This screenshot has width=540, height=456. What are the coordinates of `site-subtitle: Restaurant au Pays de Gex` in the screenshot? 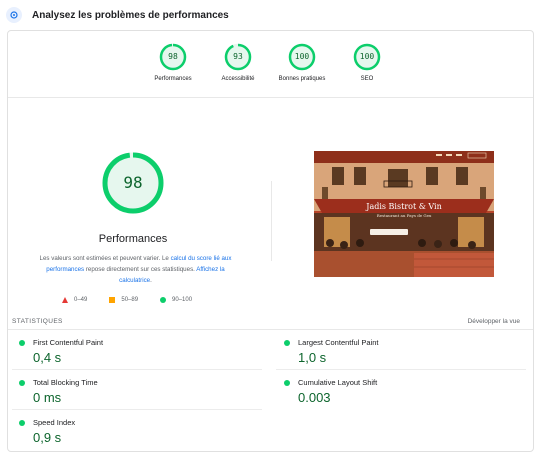 It's located at (404, 215).